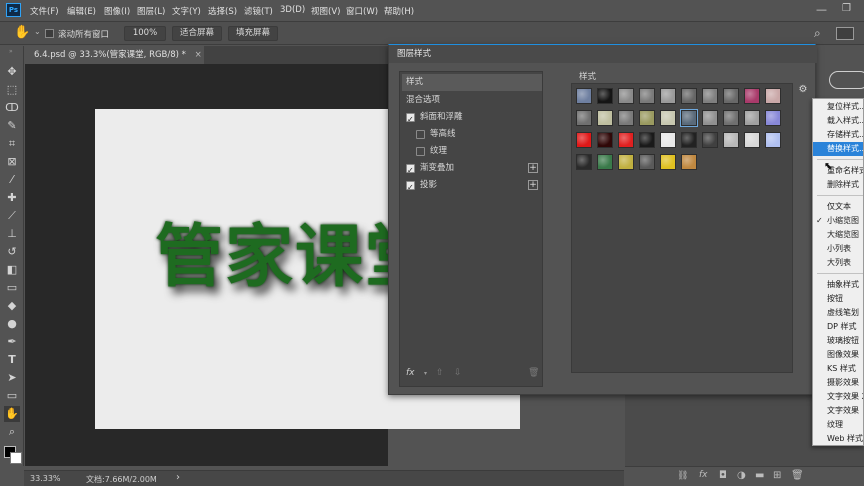  What do you see at coordinates (45, 478) in the screenshot?
I see `zoom-level: 33.33%` at bounding box center [45, 478].